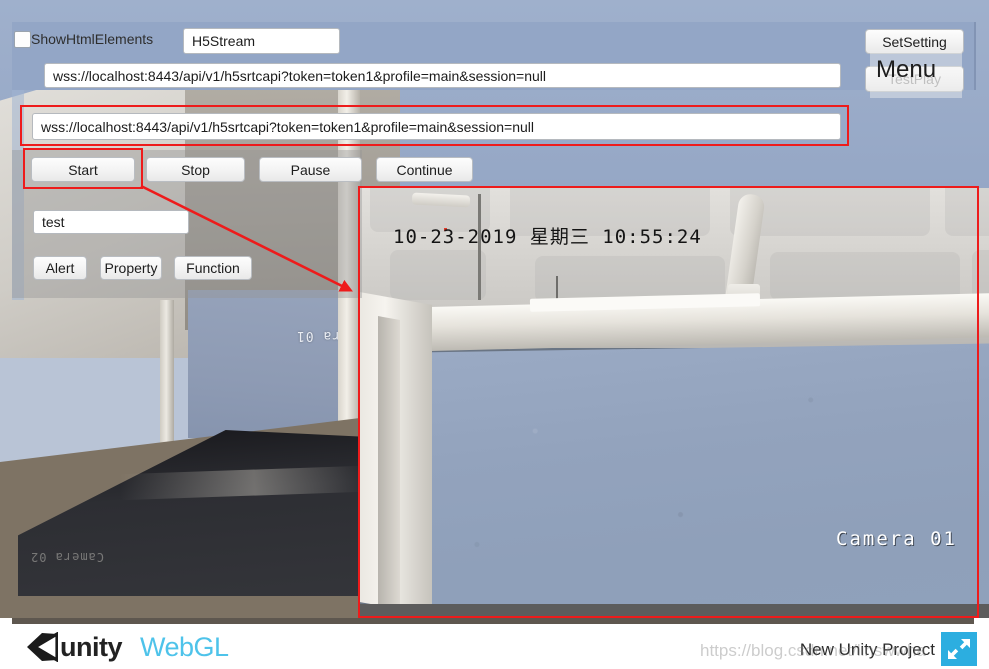  I want to click on function-button: Function, so click(213, 268).